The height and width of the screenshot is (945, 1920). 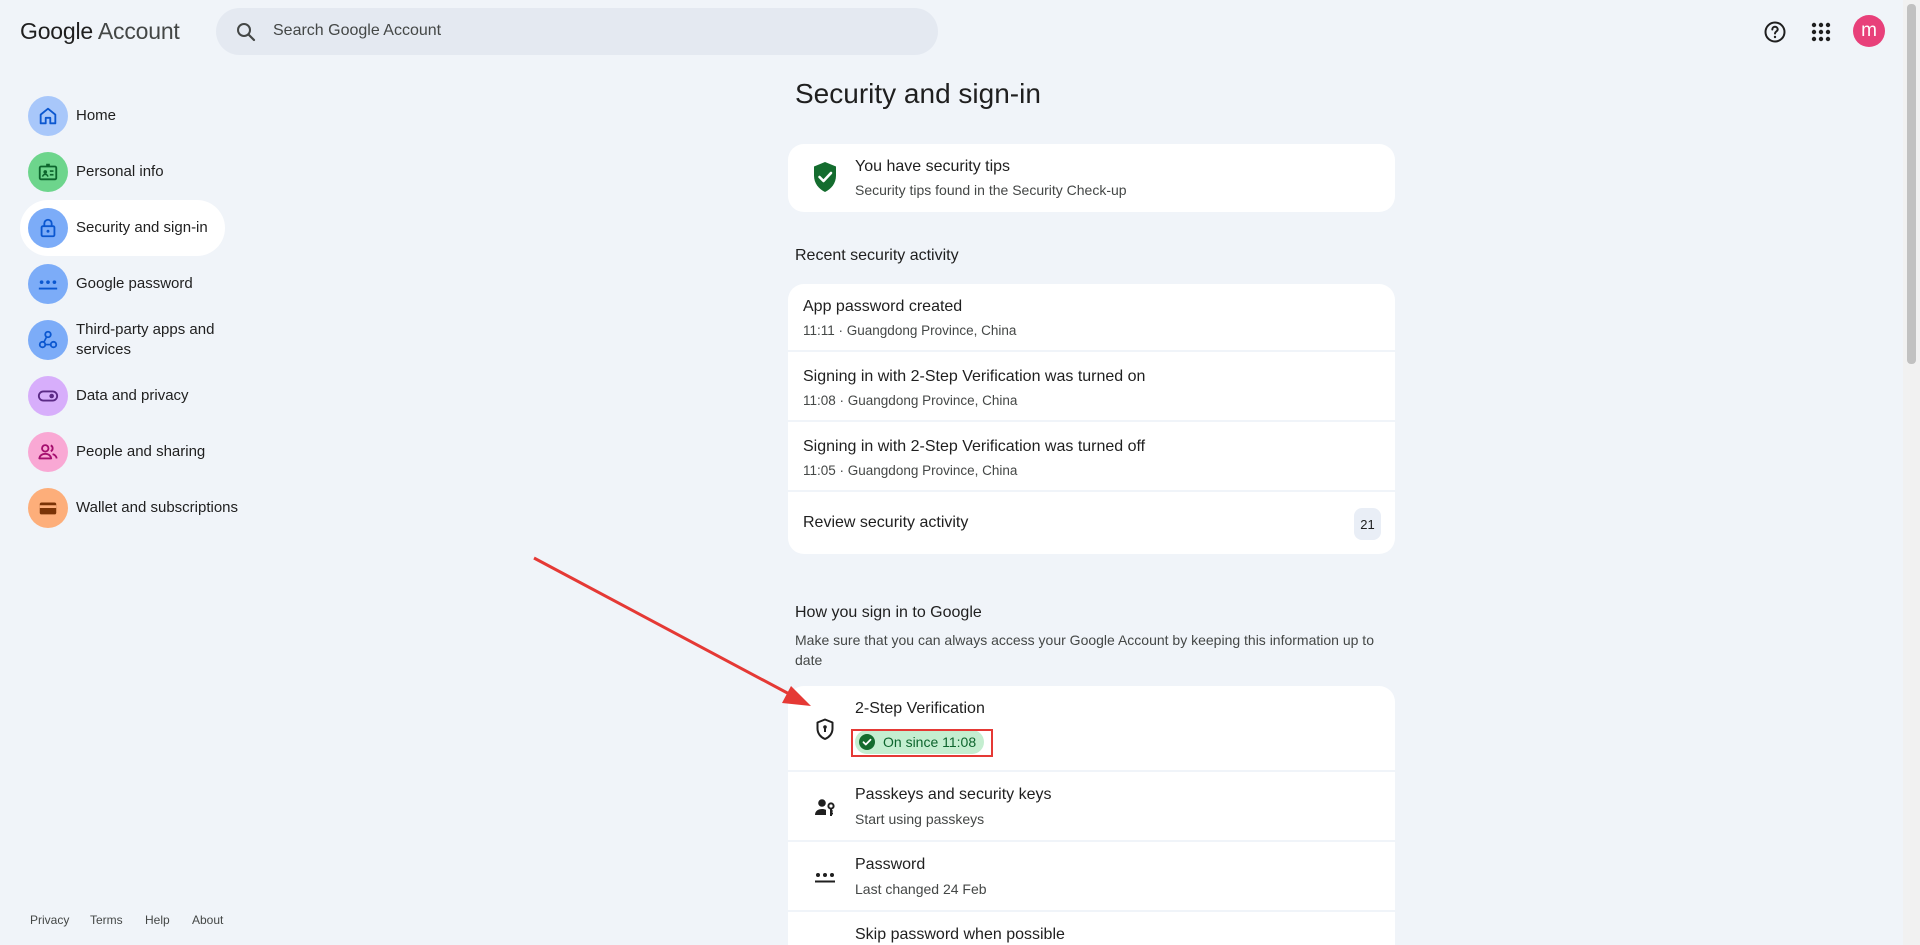 I want to click on sidebar-item-people-sharing: People and sharing, so click(x=112, y=452).